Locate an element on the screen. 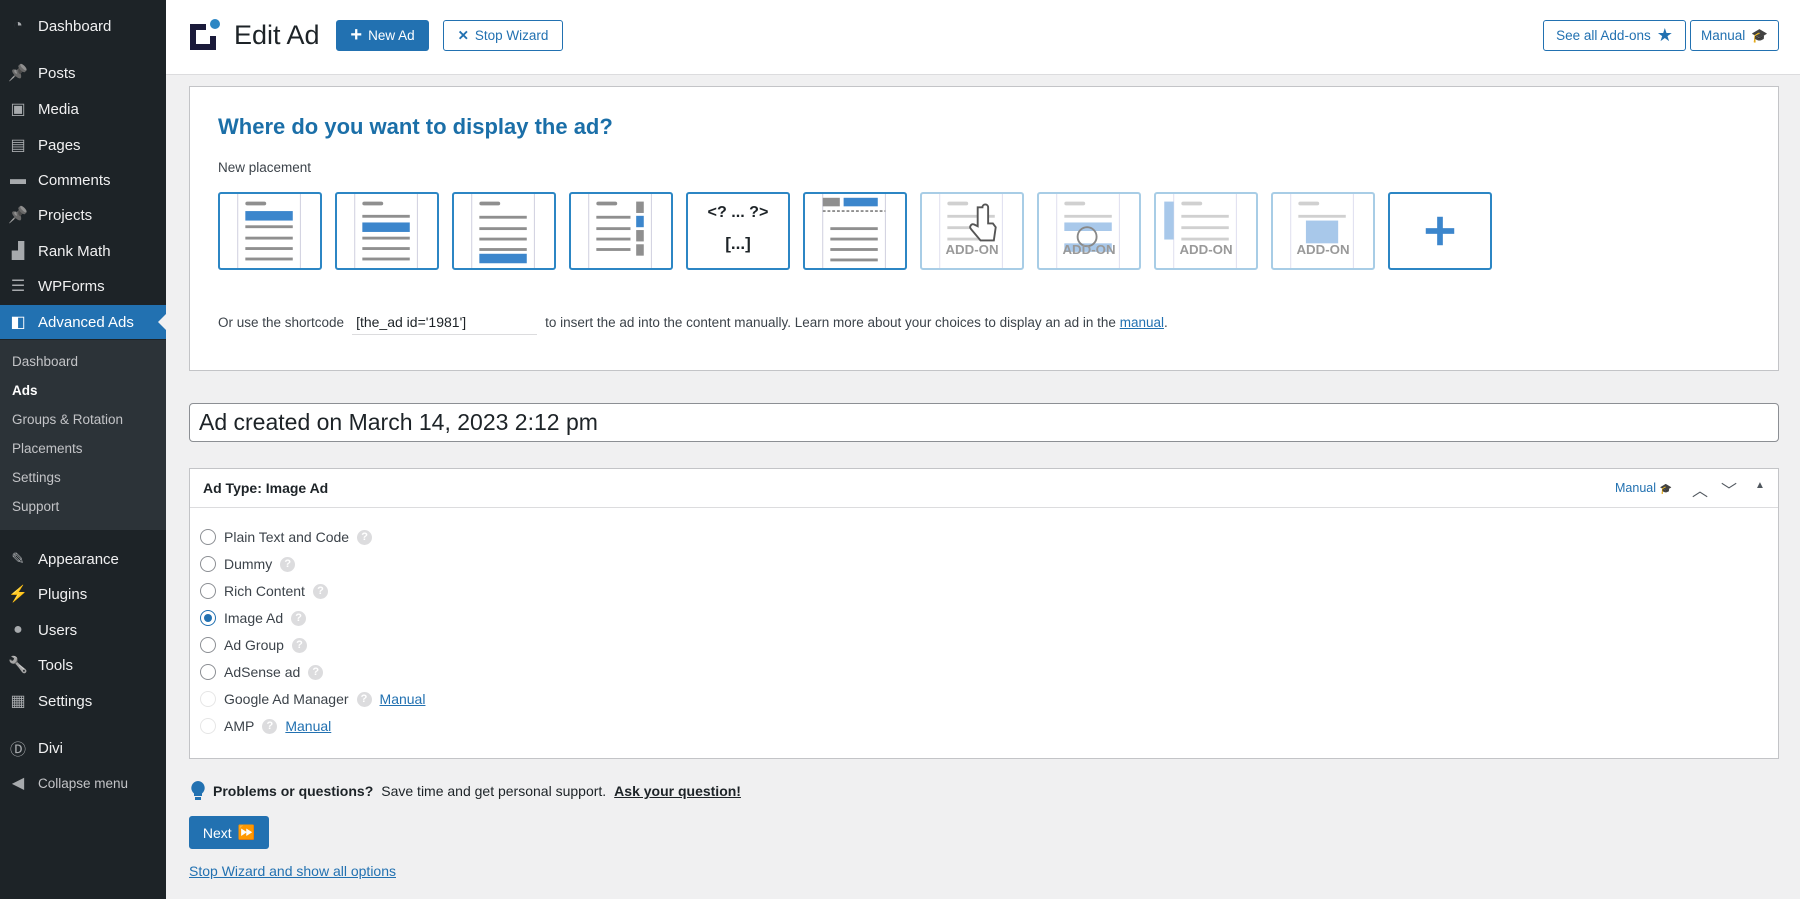 The height and width of the screenshot is (899, 1800). pin-icon: 📌 is located at coordinates (18, 73).